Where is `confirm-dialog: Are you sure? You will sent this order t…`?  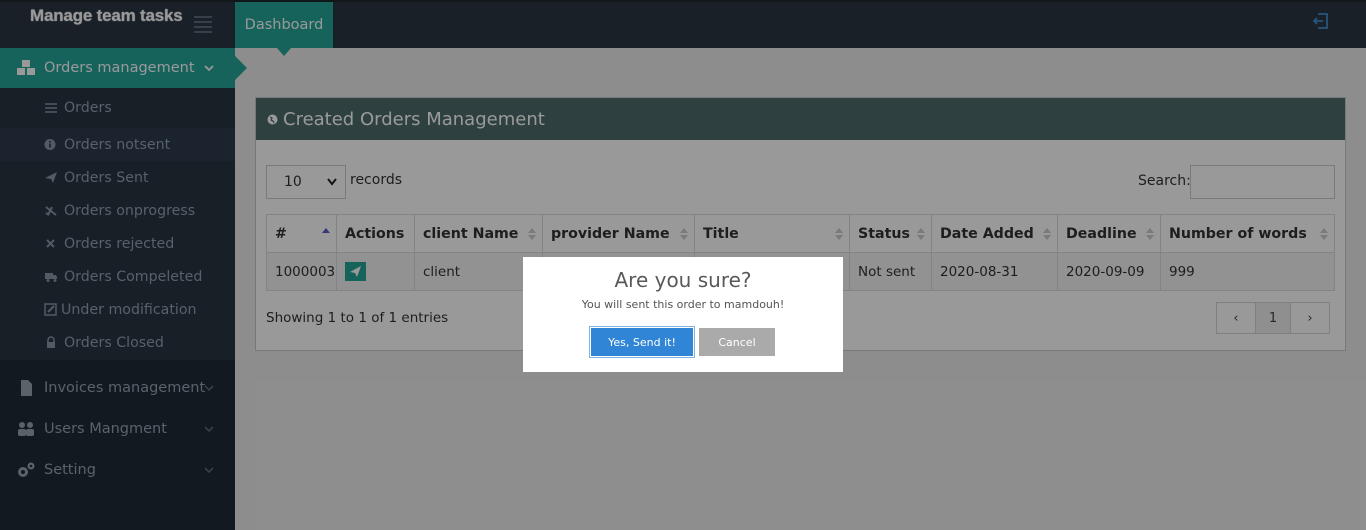
confirm-dialog: Are you sure? You will sent this order t… is located at coordinates (683, 314).